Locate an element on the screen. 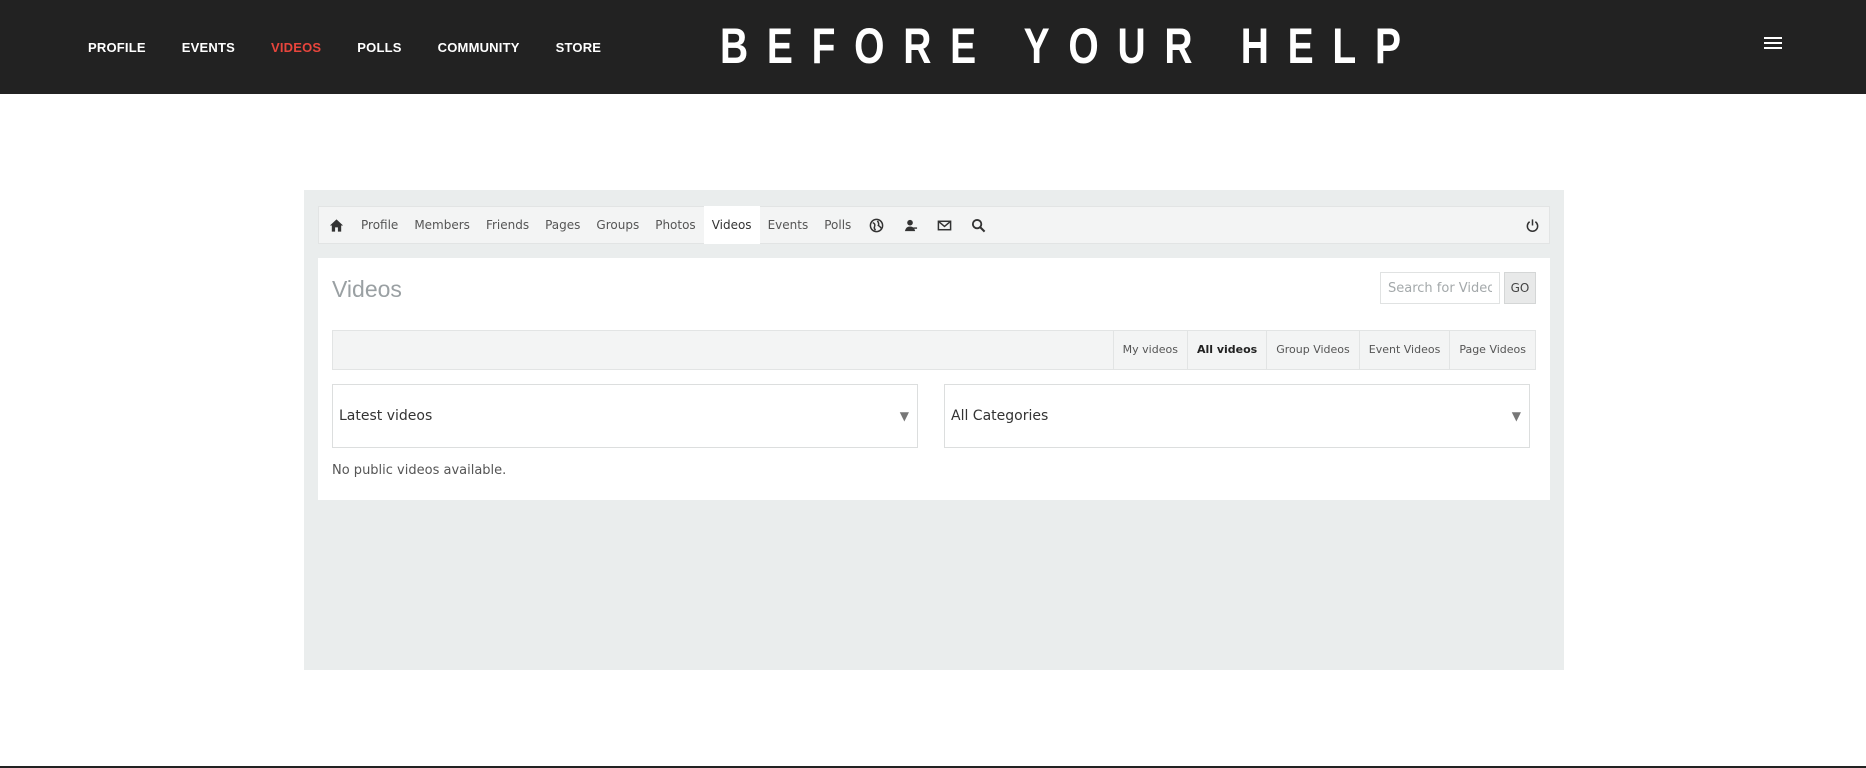 Image resolution: width=1866 pixels, height=768 pixels. toolbar-profile: Profile is located at coordinates (379, 225).